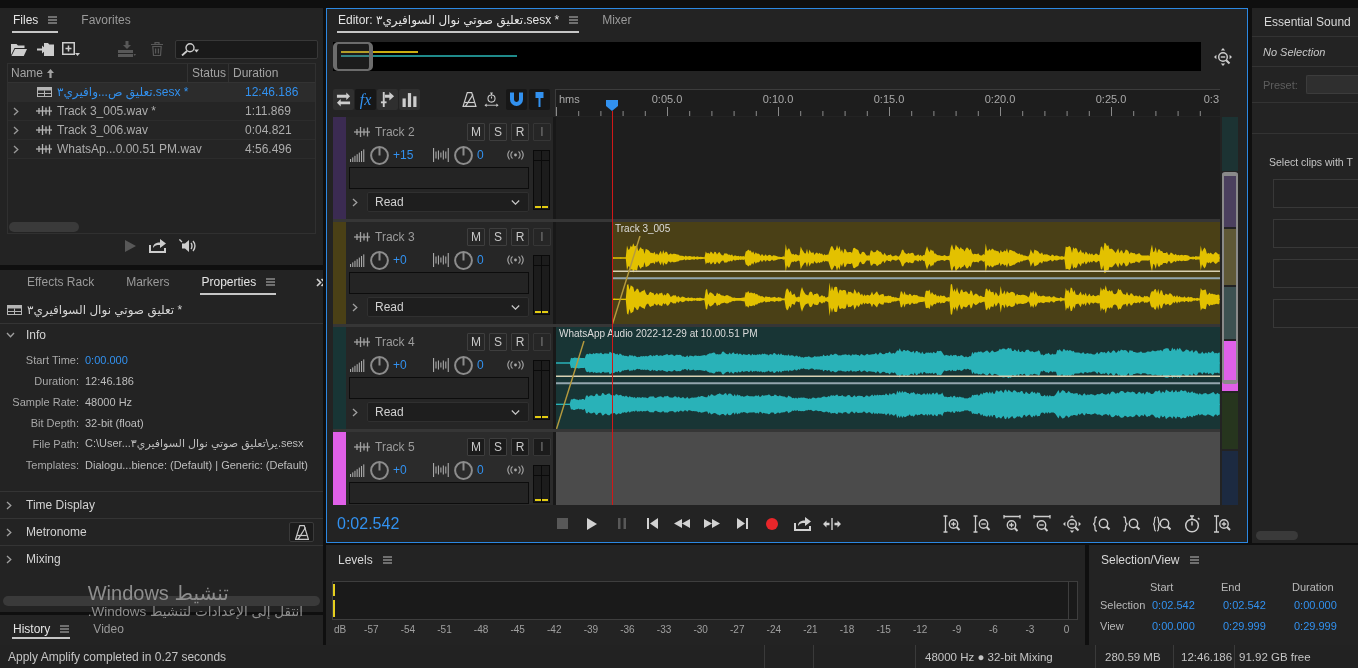 Image resolution: width=1358 pixels, height=668 pixels. Describe the element at coordinates (238, 282) in the screenshot. I see `panel-tab: Properties` at that location.